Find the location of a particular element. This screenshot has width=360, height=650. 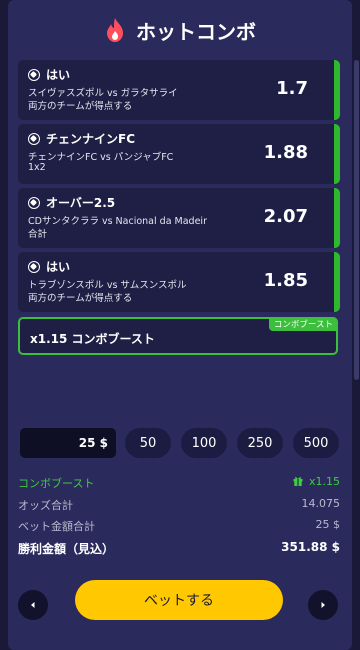

summary-win-value: 351.88 $ is located at coordinates (310, 547).